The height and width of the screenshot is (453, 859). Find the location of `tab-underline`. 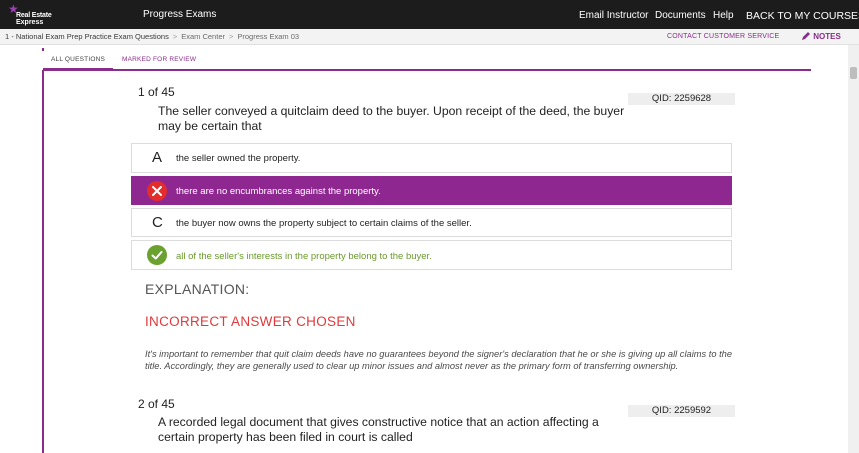

tab-underline is located at coordinates (427, 70).